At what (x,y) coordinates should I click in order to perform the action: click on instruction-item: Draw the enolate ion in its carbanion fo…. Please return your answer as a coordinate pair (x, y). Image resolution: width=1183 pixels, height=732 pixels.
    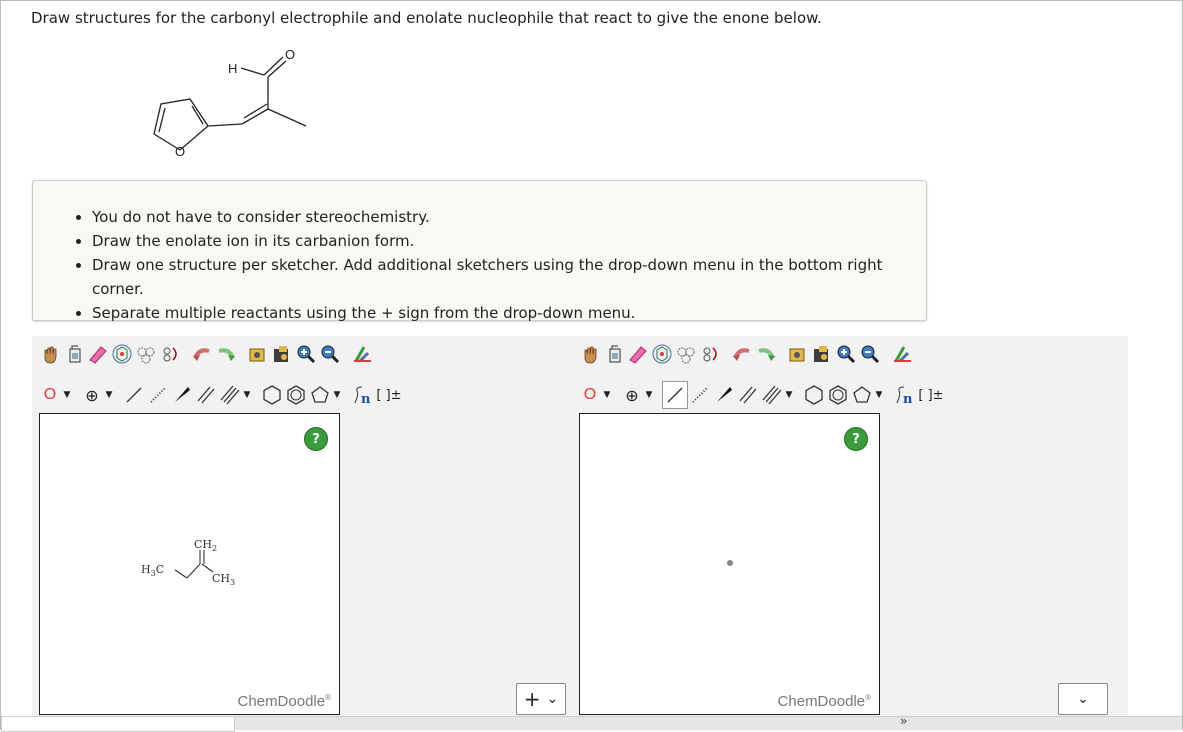
    Looking at the image, I should click on (509, 241).